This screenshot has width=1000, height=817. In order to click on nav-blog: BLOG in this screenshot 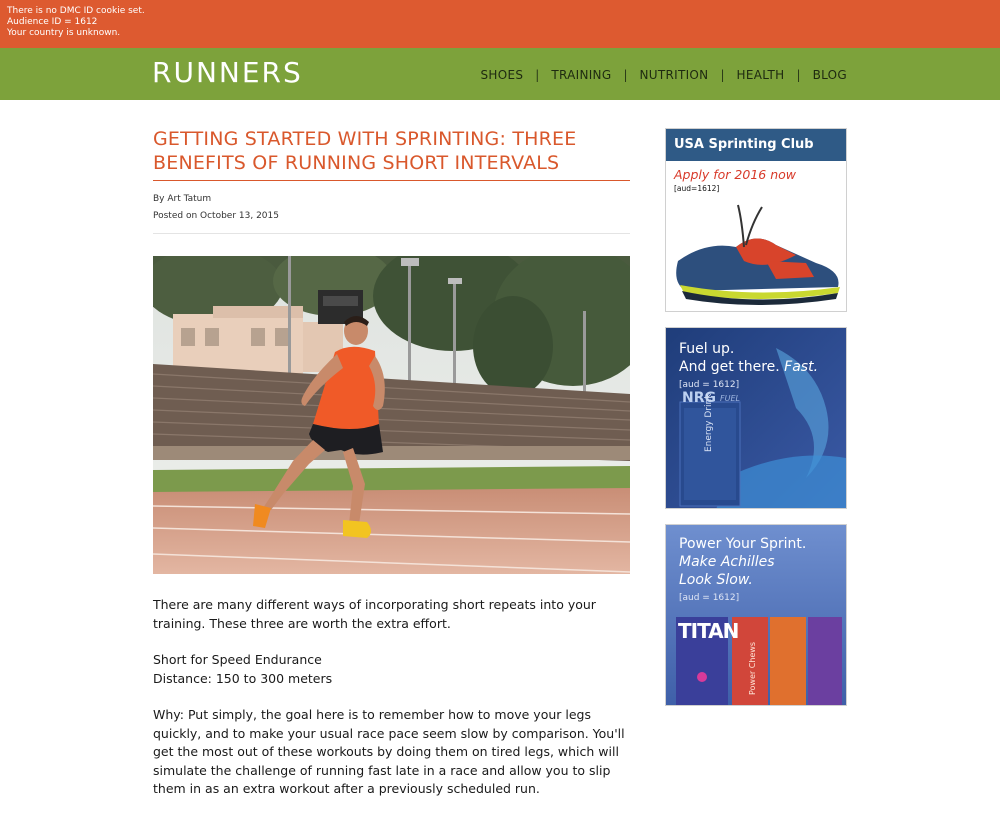, I will do `click(830, 75)`.